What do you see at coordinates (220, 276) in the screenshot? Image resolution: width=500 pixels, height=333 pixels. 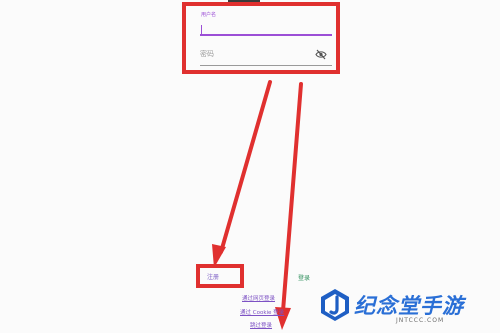 I see `highlight-box-register` at bounding box center [220, 276].